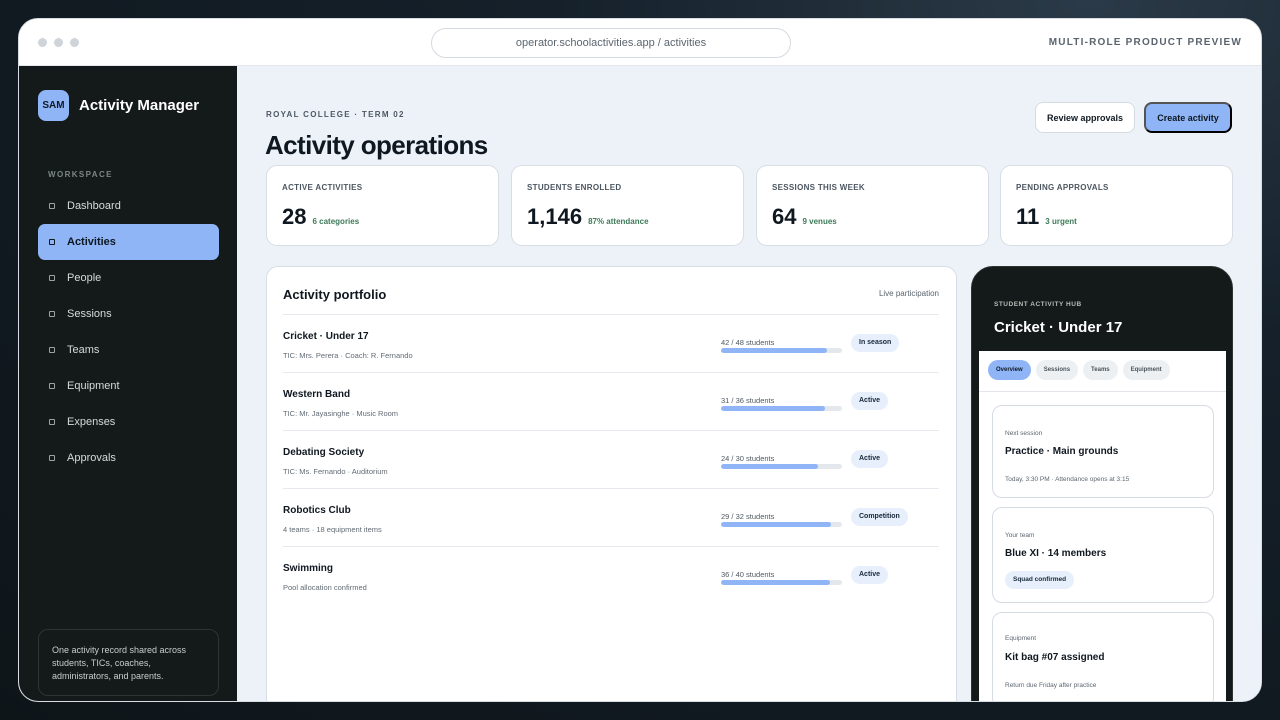 The height and width of the screenshot is (720, 1280). What do you see at coordinates (336, 221) in the screenshot?
I see `stat-sub: 6 categories` at bounding box center [336, 221].